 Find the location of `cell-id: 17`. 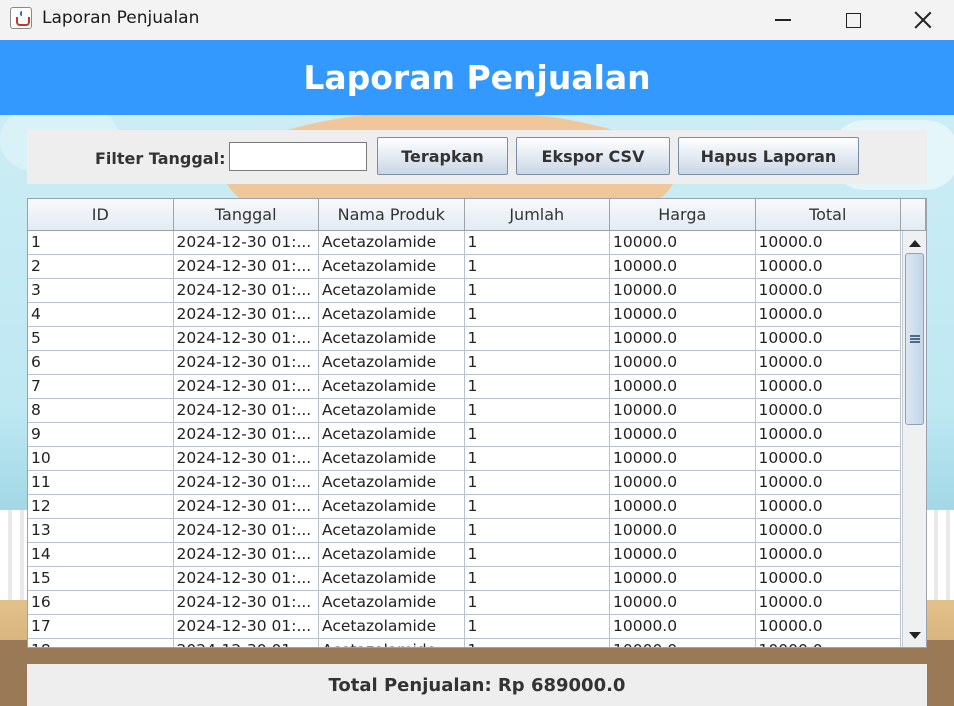

cell-id: 17 is located at coordinates (101, 626).